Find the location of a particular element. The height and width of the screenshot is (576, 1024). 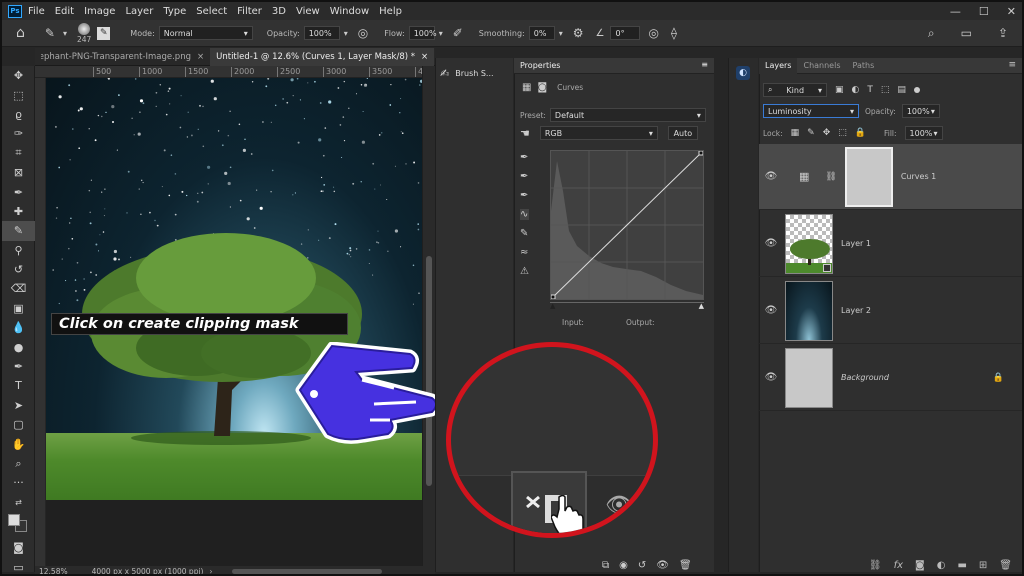

smooth-curve-icon: ≈ is located at coordinates (524, 252).